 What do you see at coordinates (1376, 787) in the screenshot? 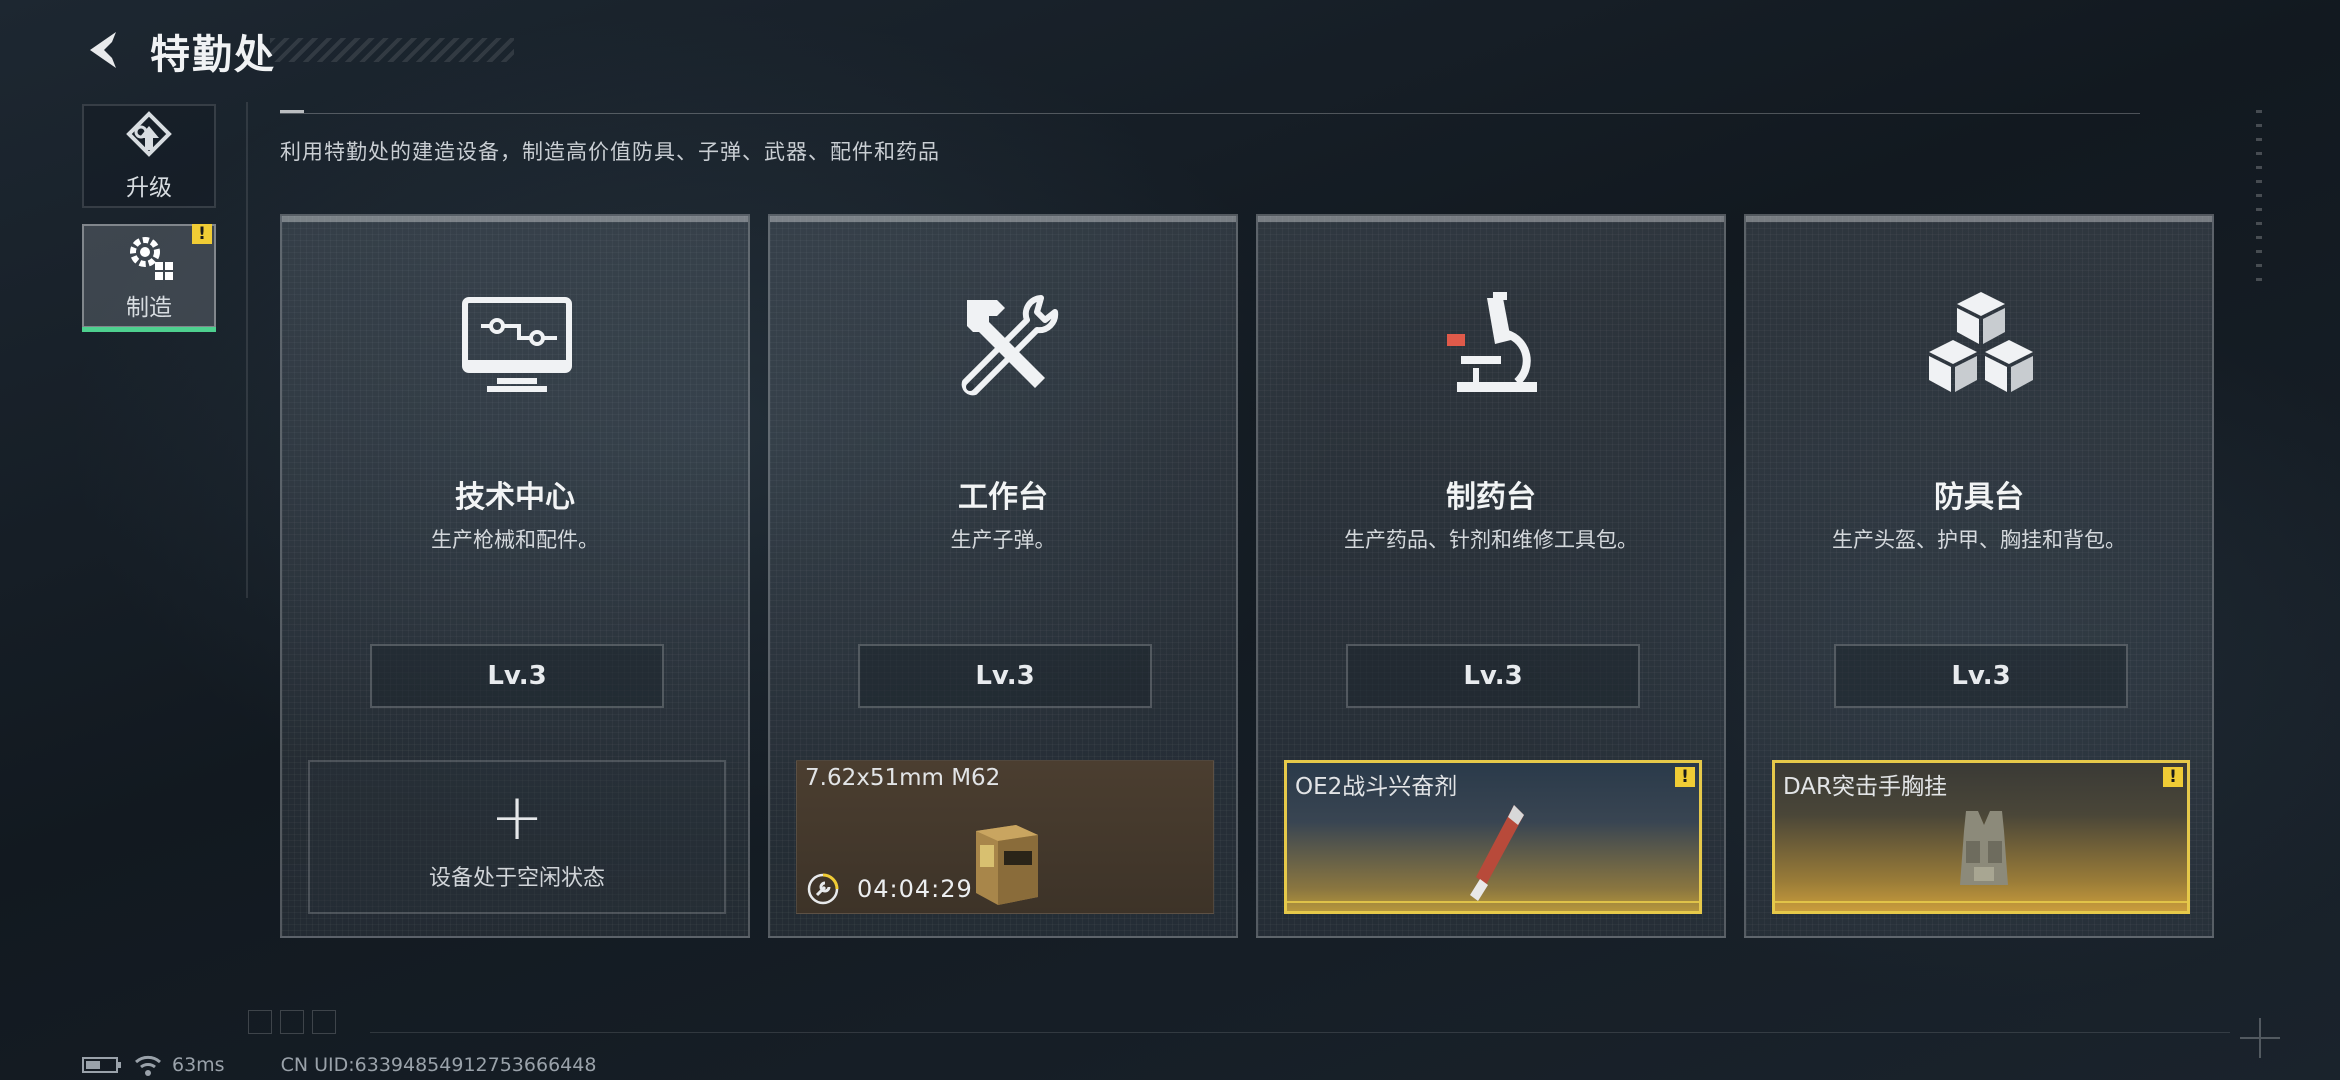
I see `item-name: OE2战斗兴奋剂` at bounding box center [1376, 787].